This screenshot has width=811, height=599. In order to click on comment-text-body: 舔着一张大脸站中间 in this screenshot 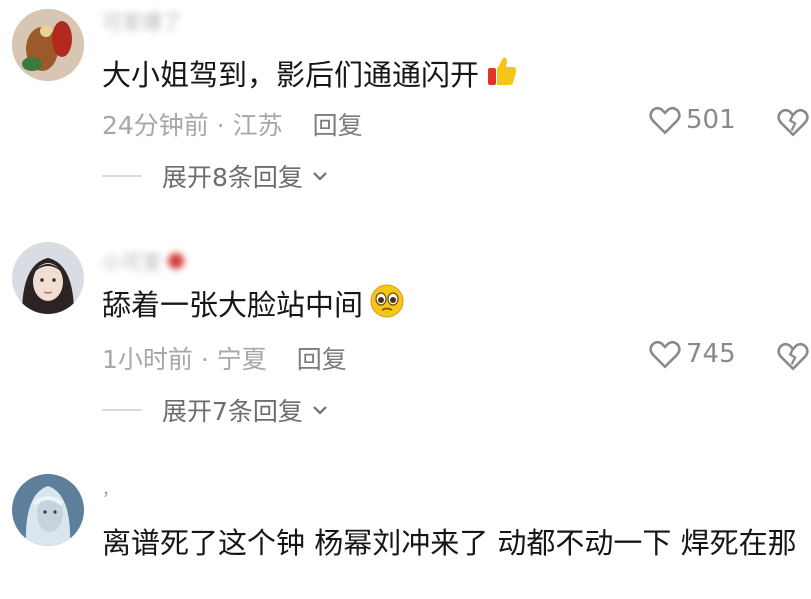, I will do `click(233, 305)`.